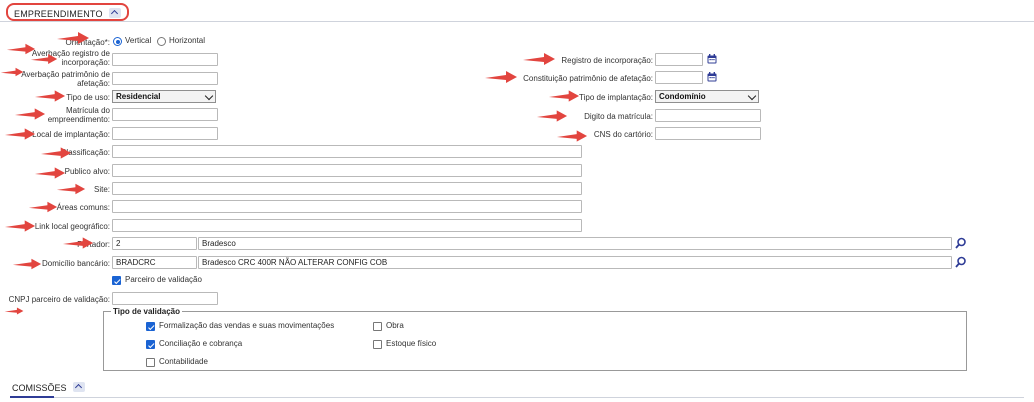 Image resolution: width=1034 pixels, height=402 pixels. Describe the element at coordinates (150, 344) in the screenshot. I see `conciliacao-checkbox` at that location.